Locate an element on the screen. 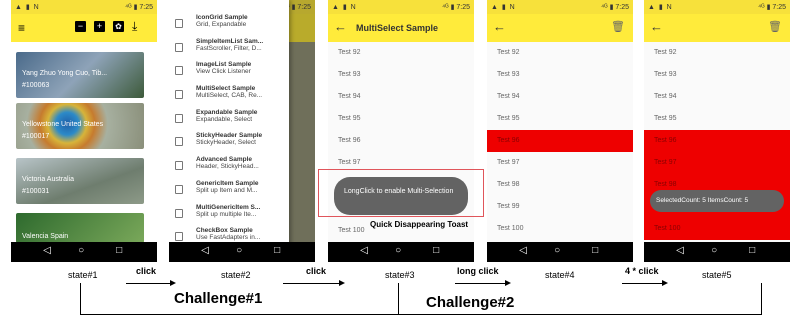  drawer-item: IconGrid Sample Grid, Expandable is located at coordinates (229, 25).